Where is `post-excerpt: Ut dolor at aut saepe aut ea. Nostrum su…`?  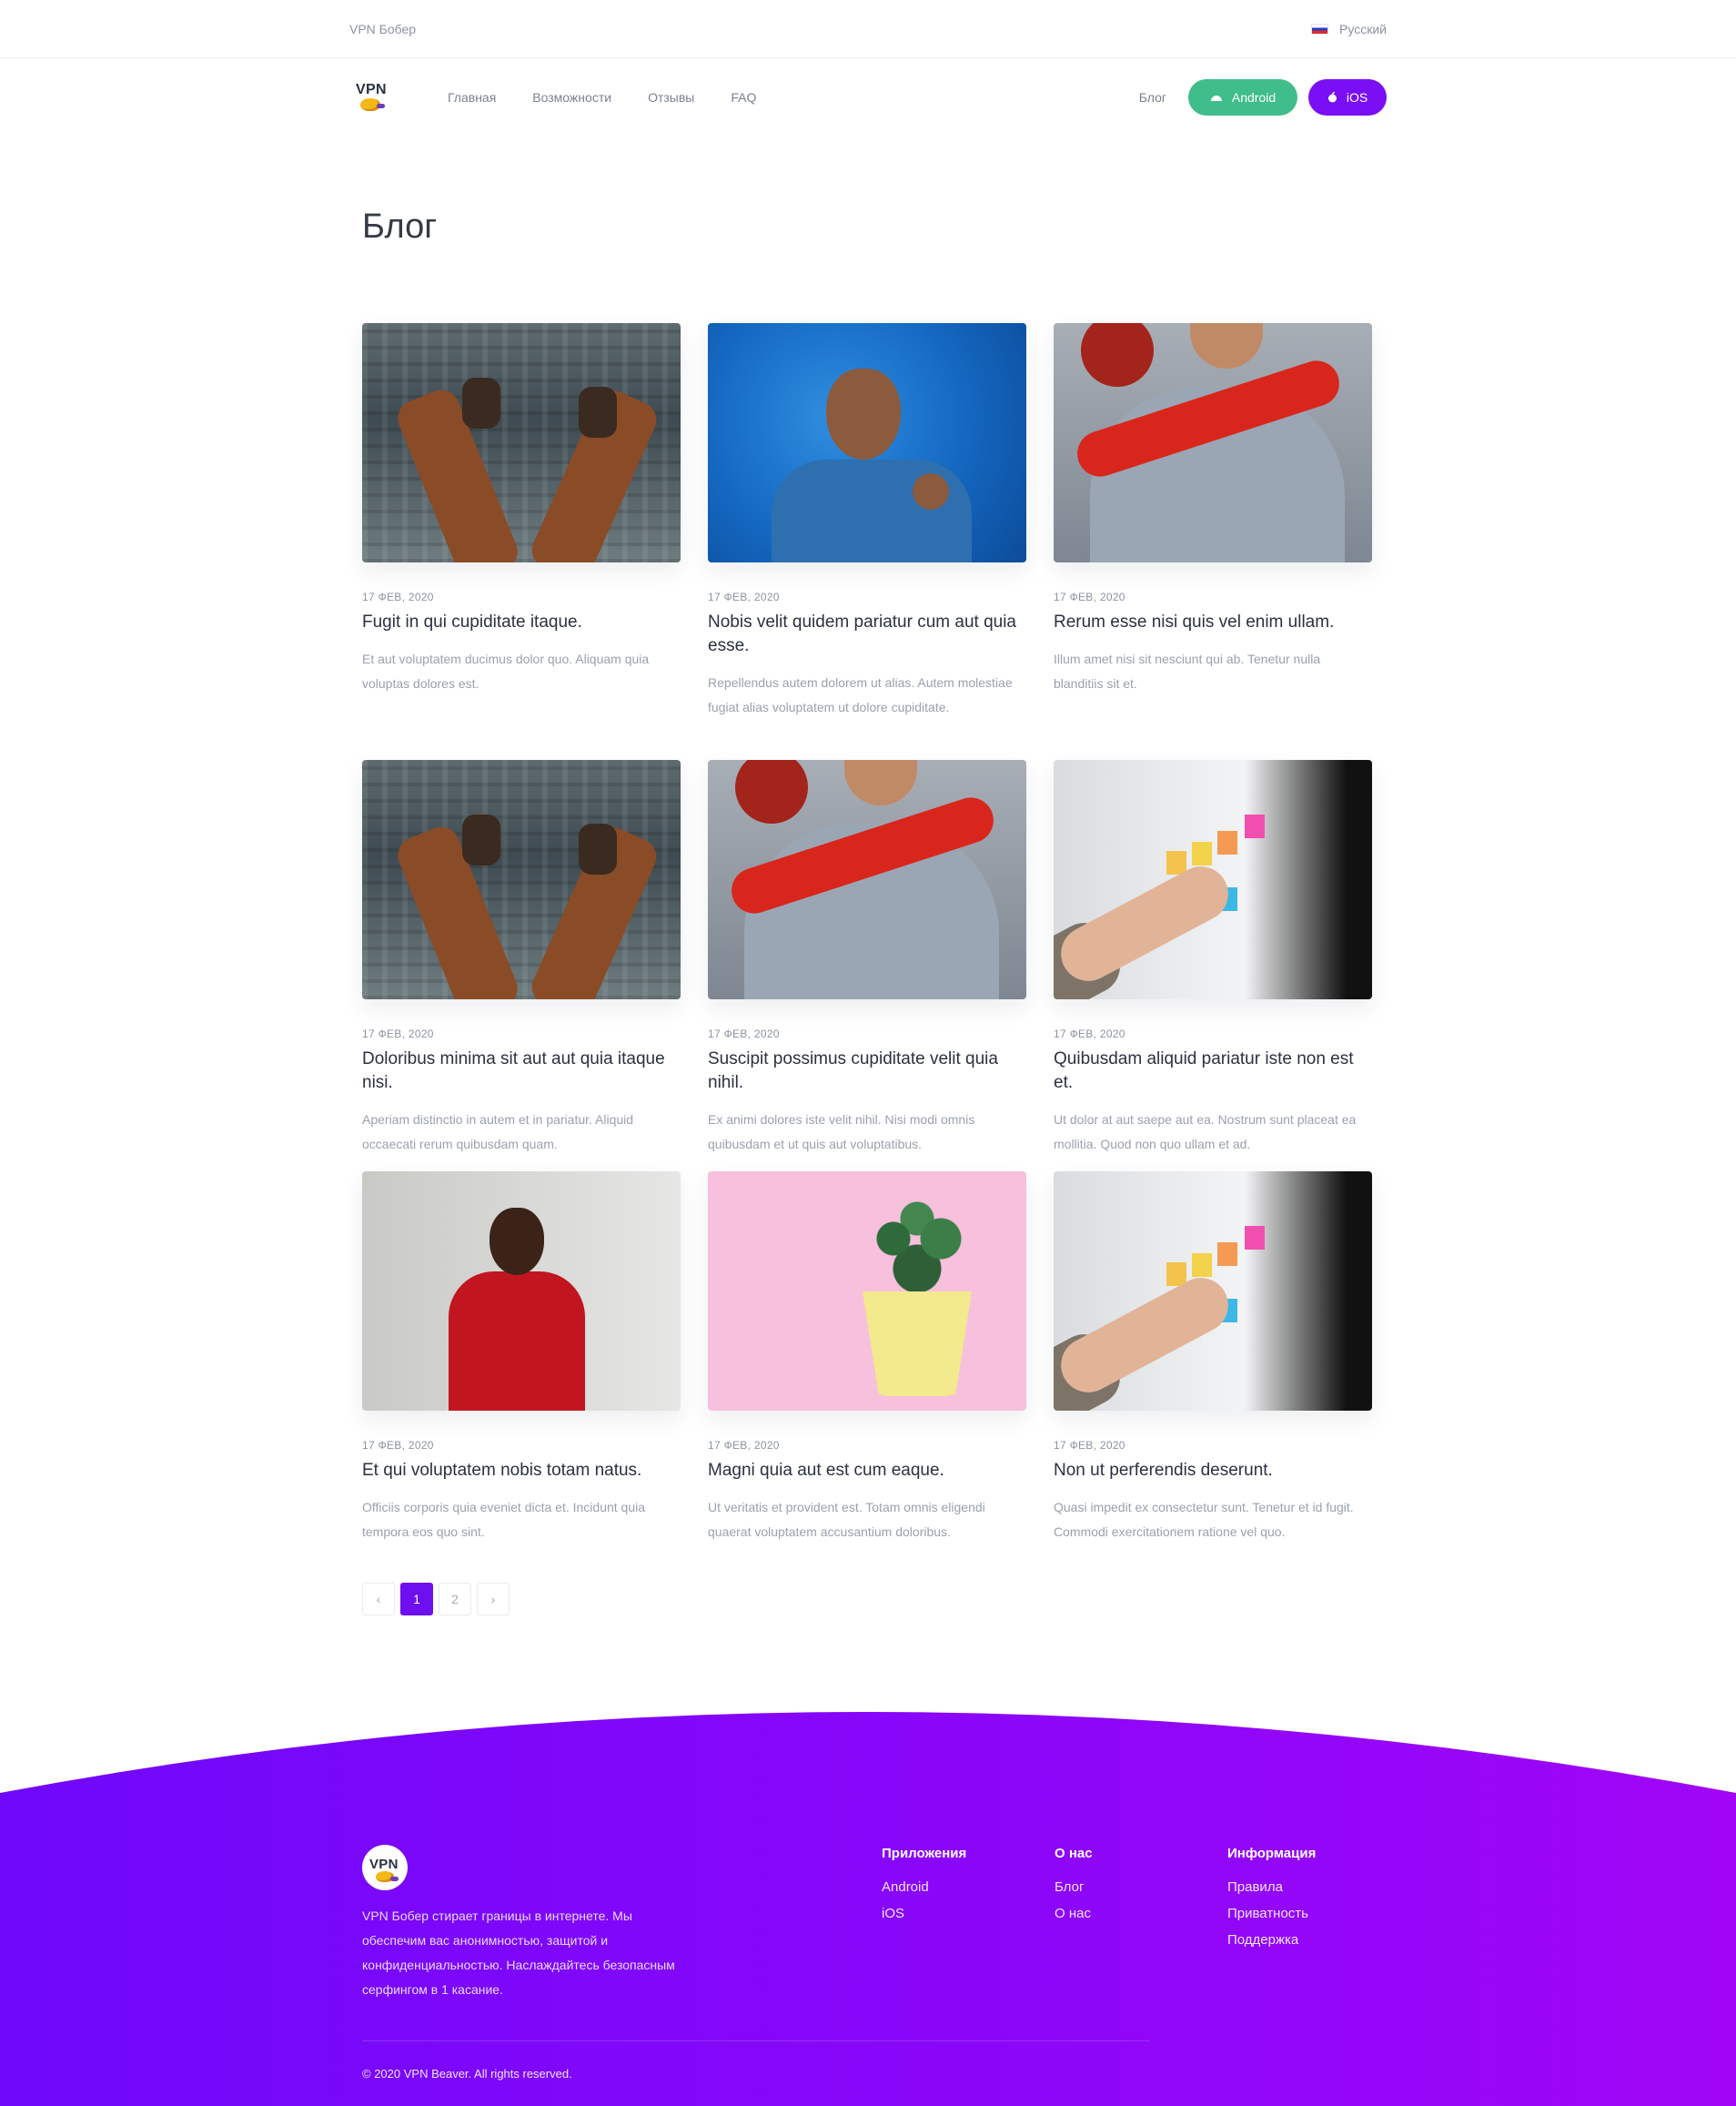
post-excerpt: Ut dolor at aut saepe aut ea. Nostrum su… is located at coordinates (1205, 1131).